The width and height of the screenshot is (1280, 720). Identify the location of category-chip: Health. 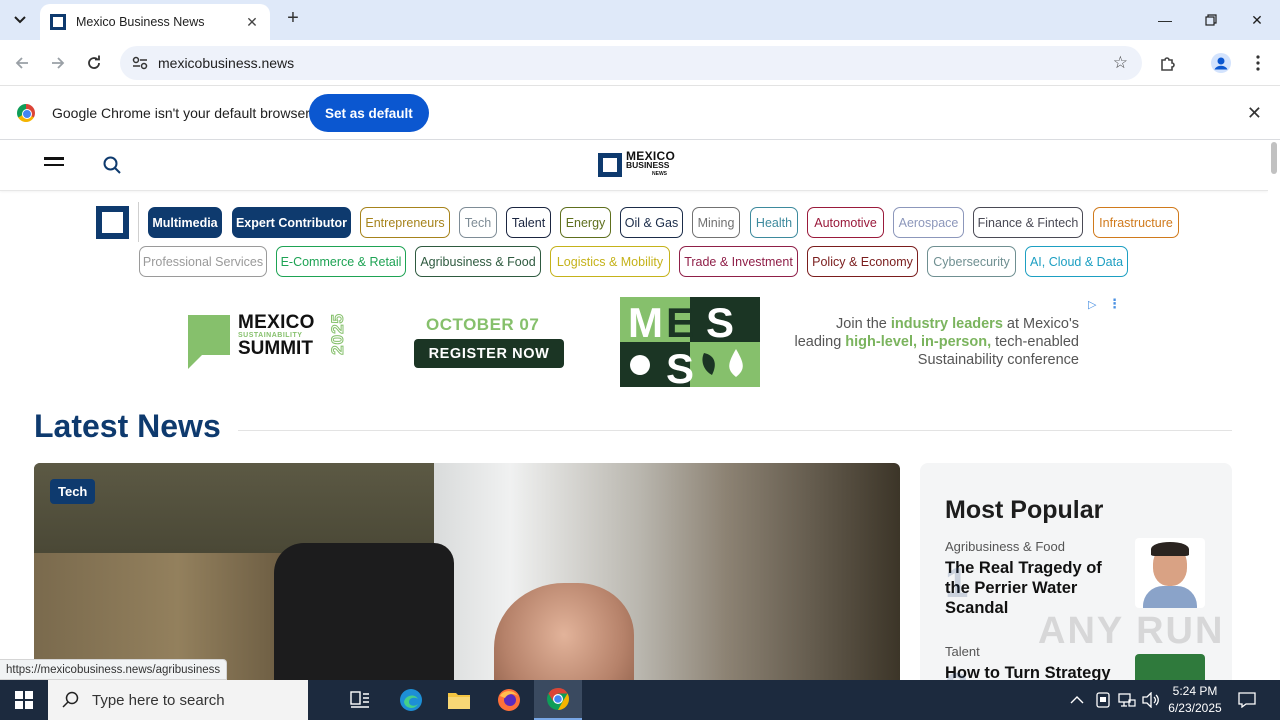
(774, 222).